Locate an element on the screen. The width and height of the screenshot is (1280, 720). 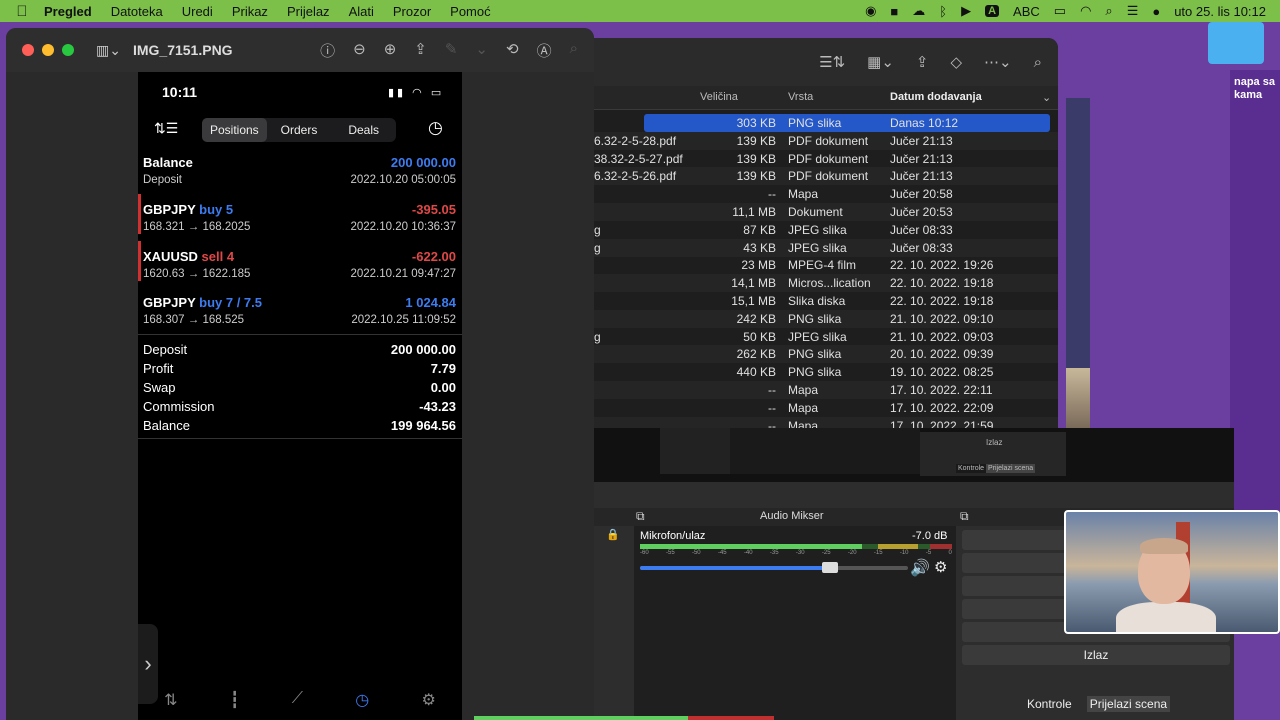
tab-orders: Orders is located at coordinates (299, 130).